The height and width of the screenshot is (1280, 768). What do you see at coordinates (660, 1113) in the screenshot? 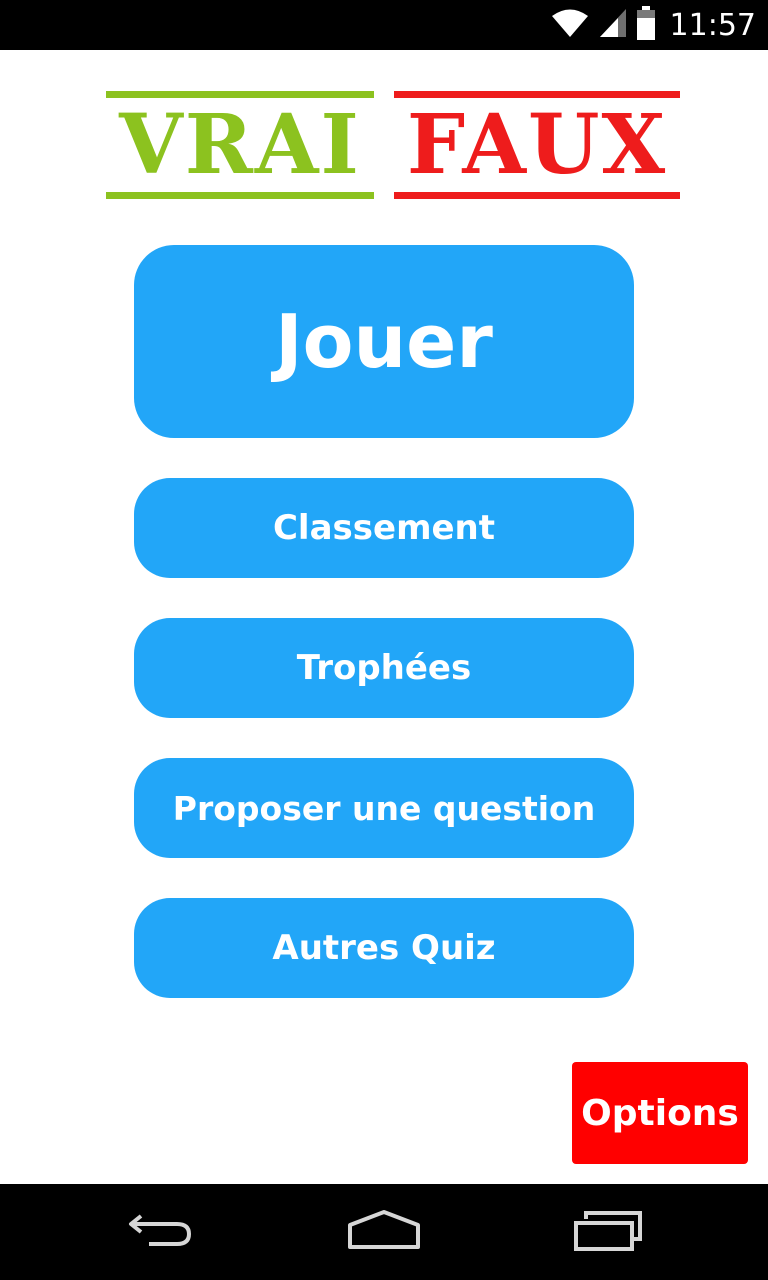
I see `options-button: Options` at bounding box center [660, 1113].